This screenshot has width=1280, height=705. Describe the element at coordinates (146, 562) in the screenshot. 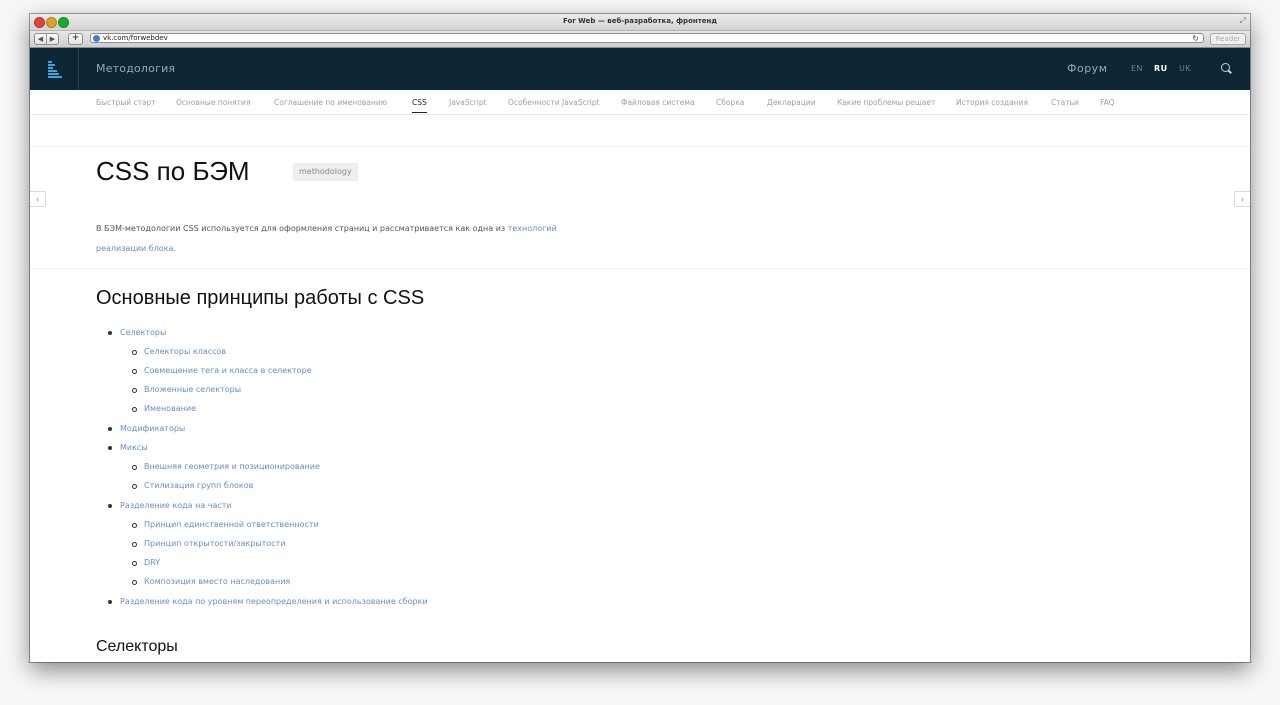

I see `toc-item: DRY` at that location.